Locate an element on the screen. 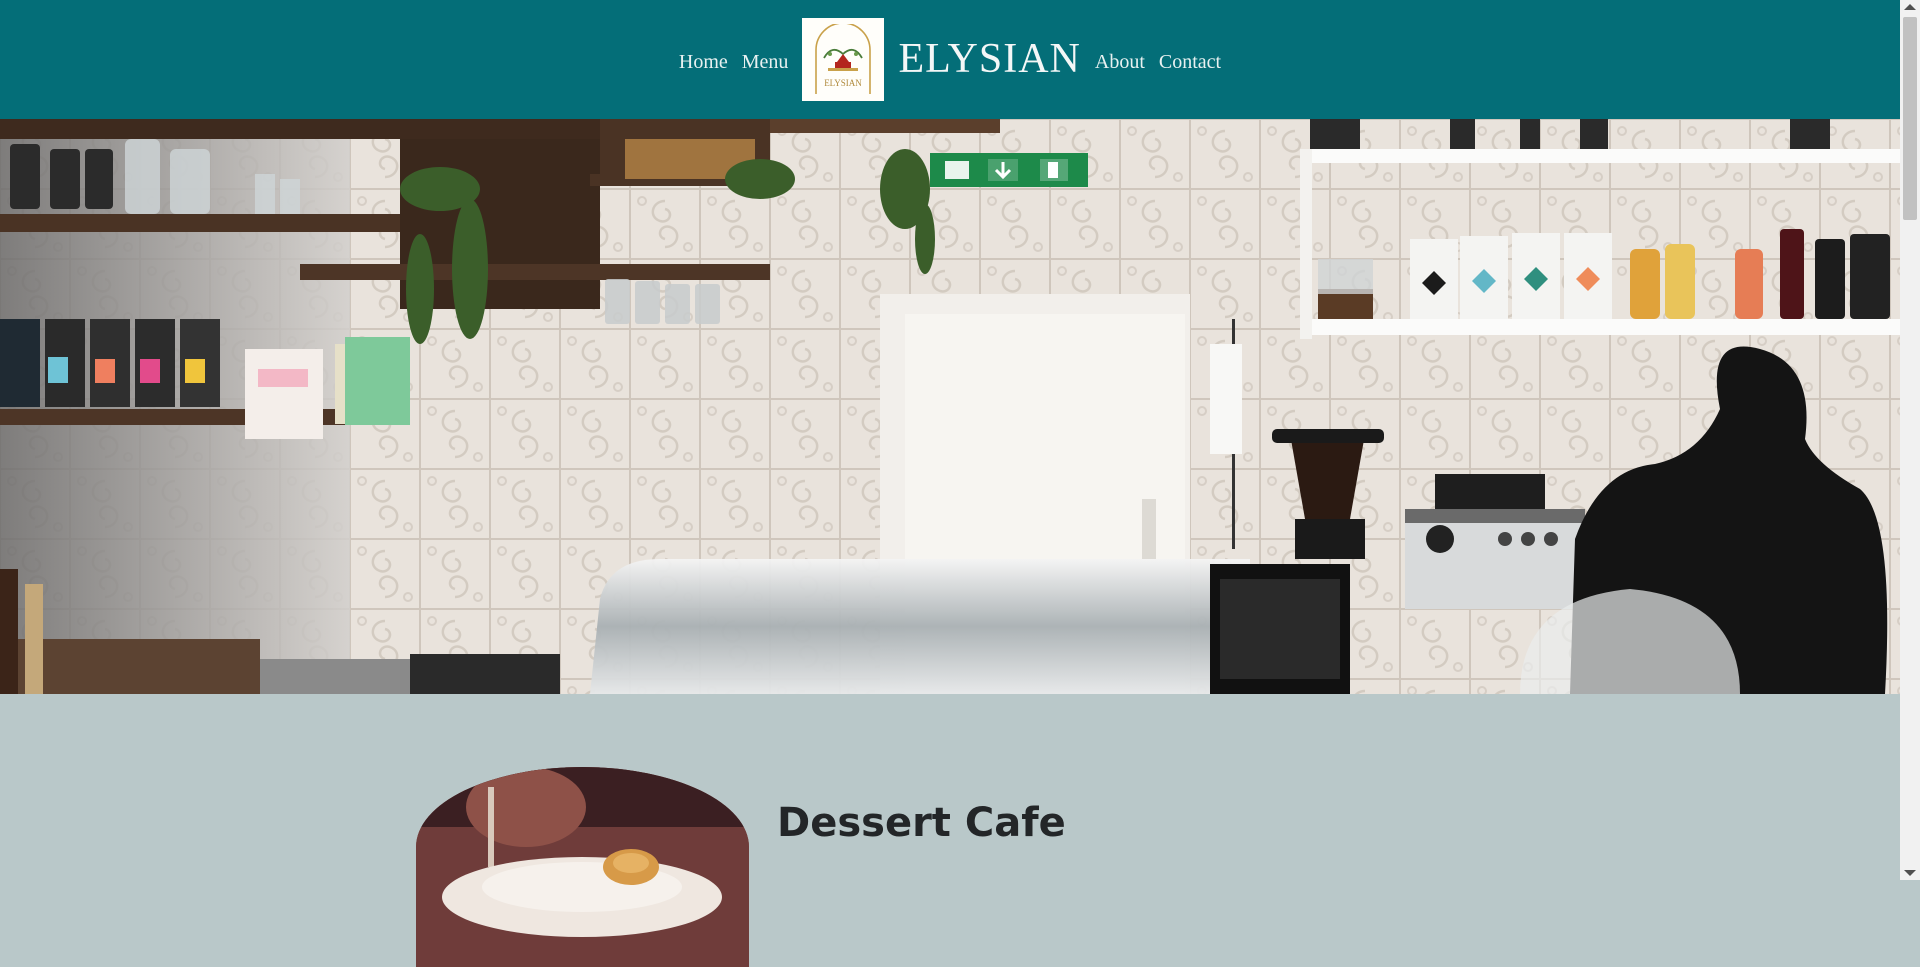 This screenshot has height=967, width=1920. page-scrollbar is located at coordinates (1910, 440).